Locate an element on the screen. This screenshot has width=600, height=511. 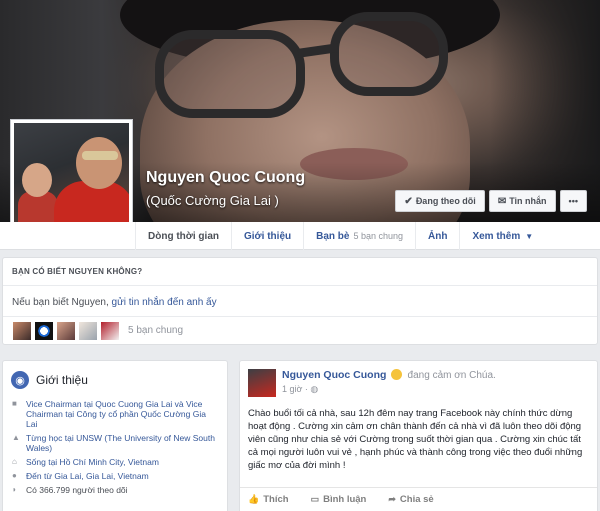
profile-name: Nguyen Quoc Cuong is located at coordinates (225, 178).